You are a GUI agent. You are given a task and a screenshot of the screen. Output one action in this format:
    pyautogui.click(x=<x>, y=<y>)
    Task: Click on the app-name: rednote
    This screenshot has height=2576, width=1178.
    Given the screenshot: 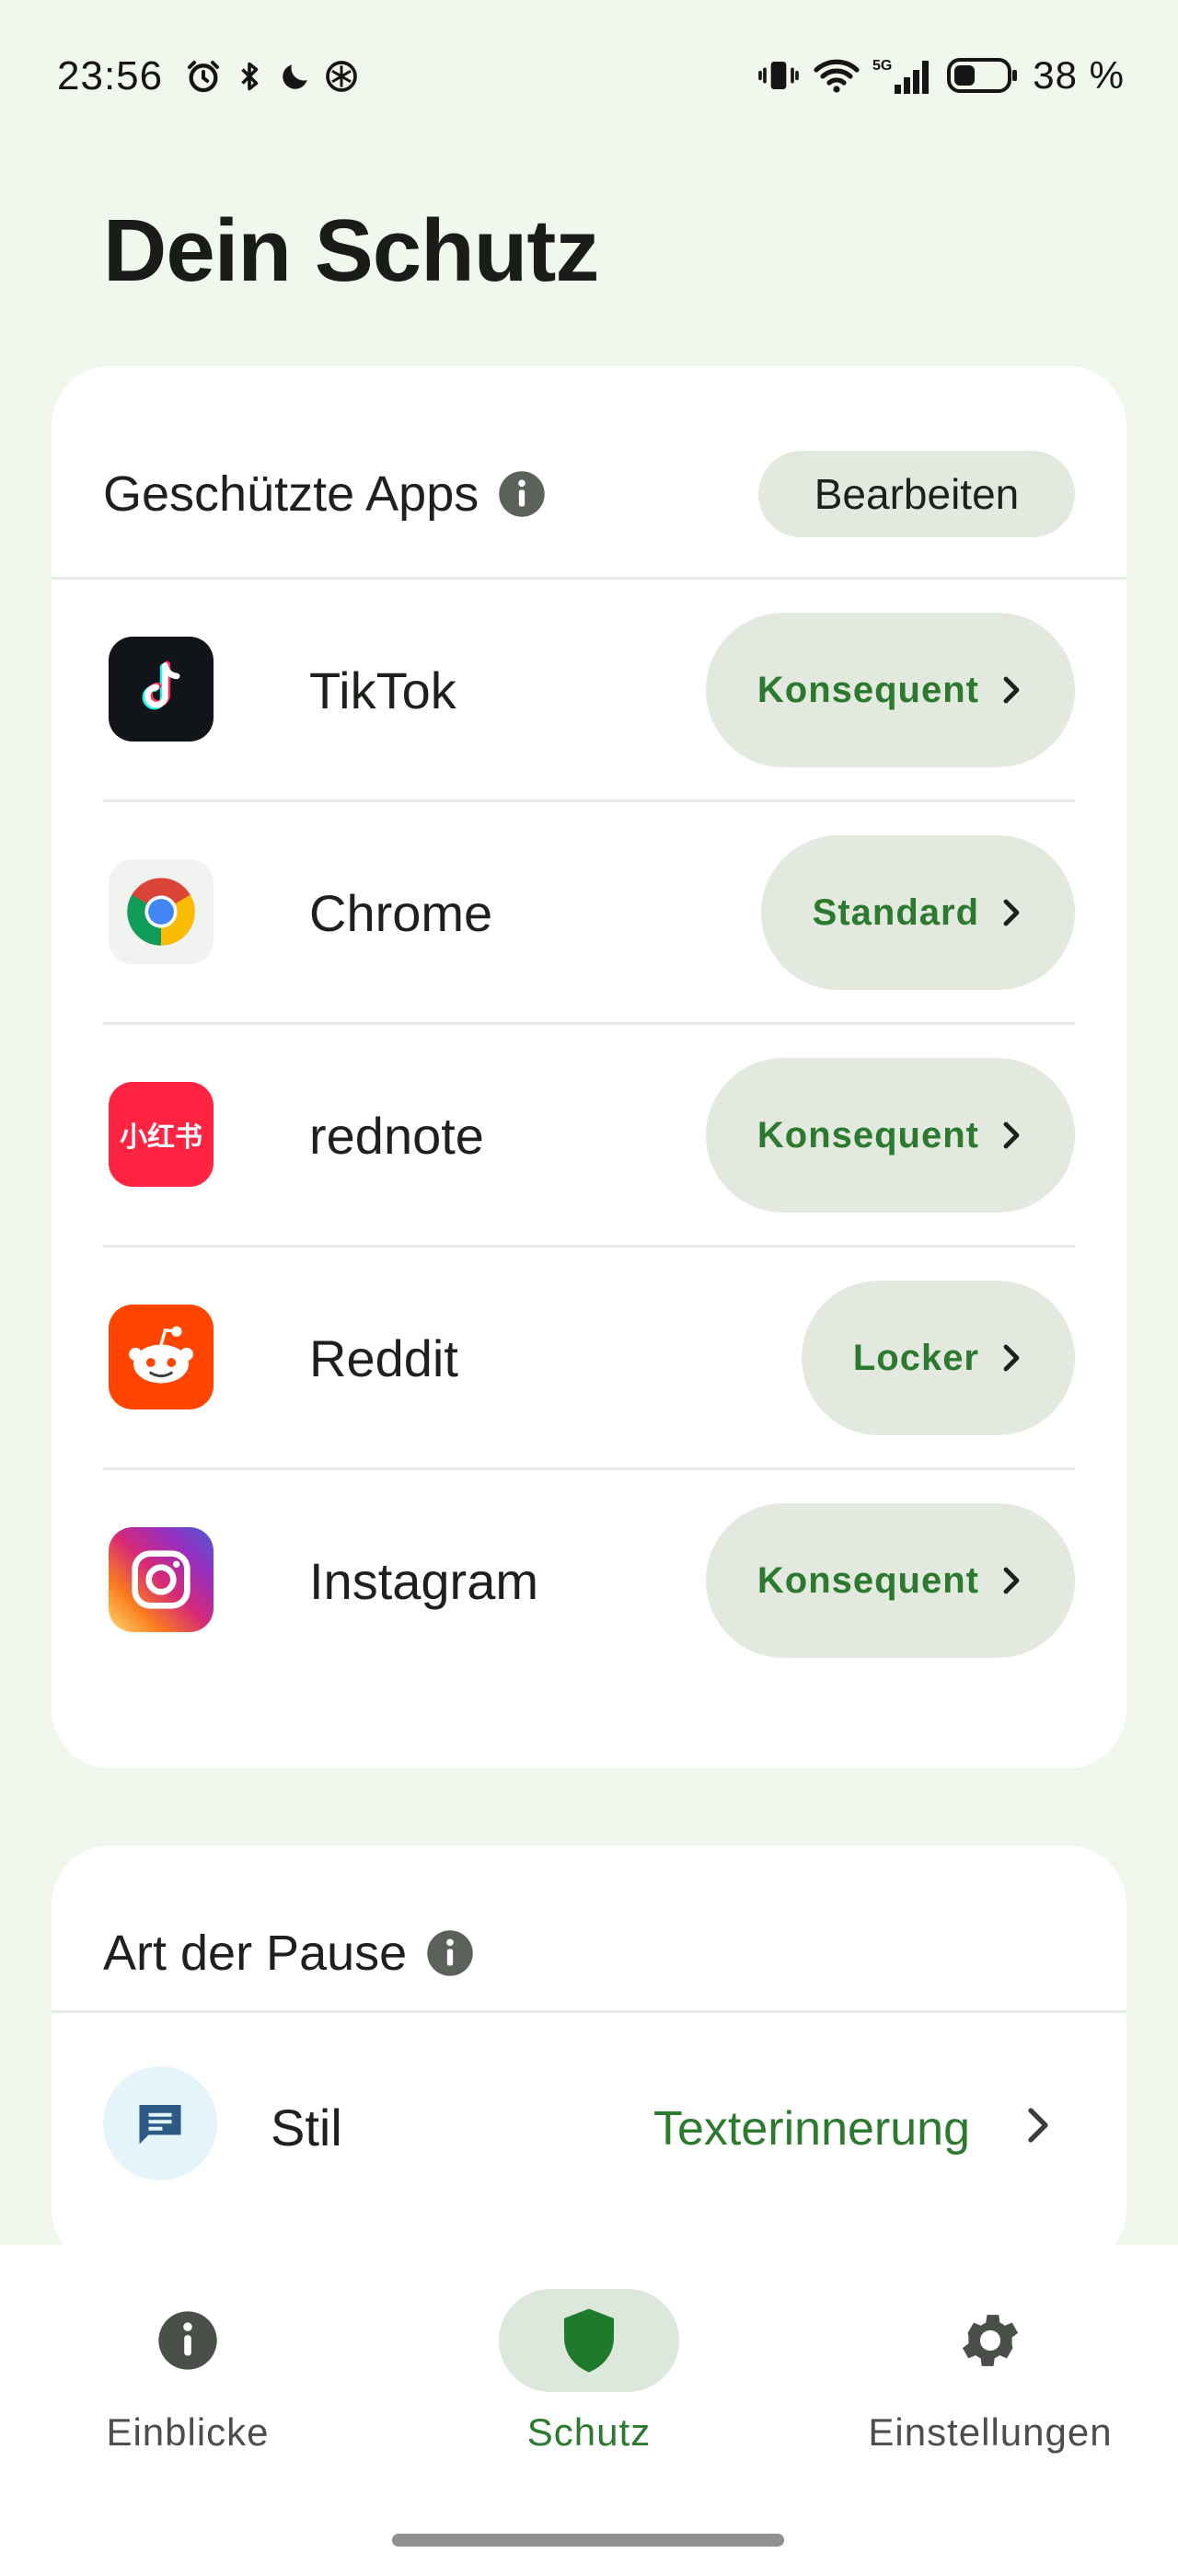 What is the action you would take?
    pyautogui.click(x=396, y=1136)
    